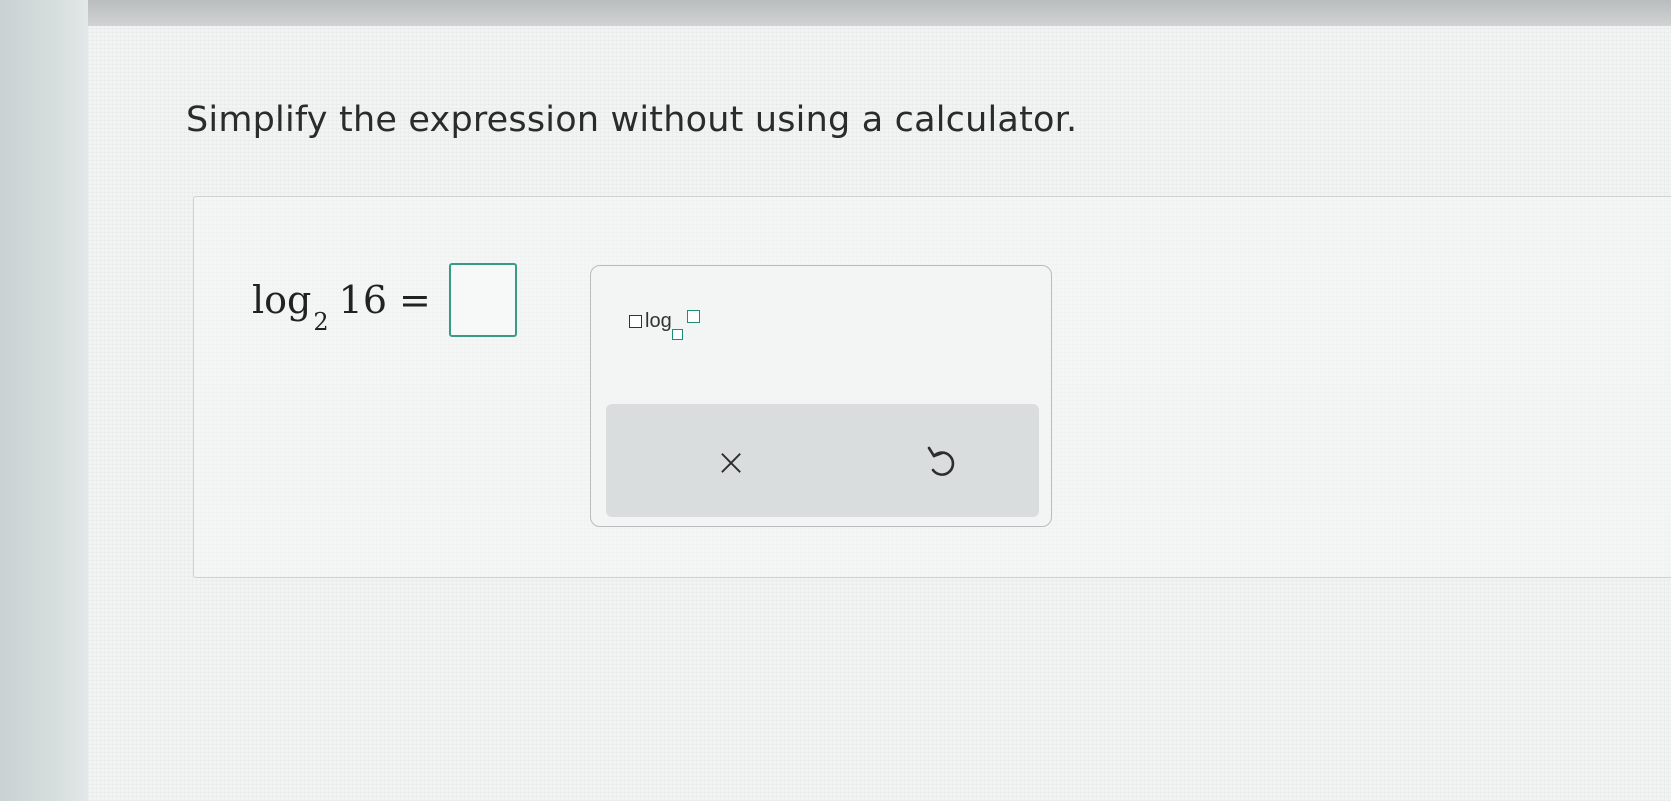 This screenshot has height=801, width=1671. Describe the element at coordinates (658, 321) in the screenshot. I see `log-template-label: log` at that location.